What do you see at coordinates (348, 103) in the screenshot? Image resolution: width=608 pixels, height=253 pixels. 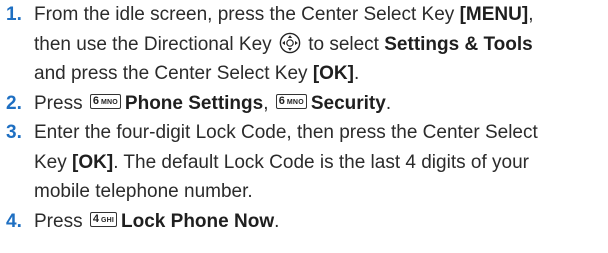 I see `security-label: Security` at bounding box center [348, 103].